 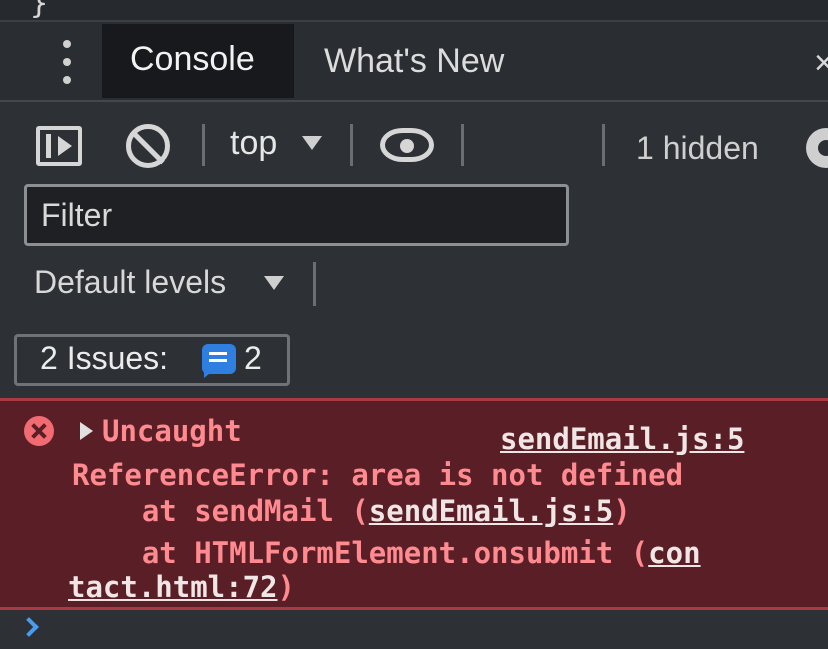 I want to click on stack-frame-2-link-a: con, so click(x=674, y=553).